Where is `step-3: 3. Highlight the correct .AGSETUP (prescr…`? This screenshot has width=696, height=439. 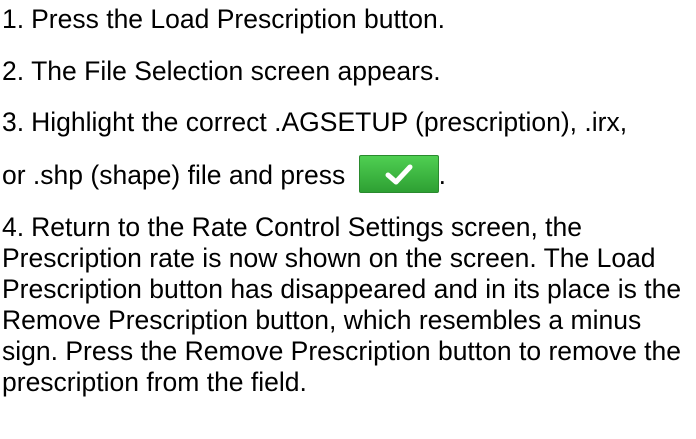 step-3: 3. Highlight the correct .AGSETUP (prescr… is located at coordinates (314, 122).